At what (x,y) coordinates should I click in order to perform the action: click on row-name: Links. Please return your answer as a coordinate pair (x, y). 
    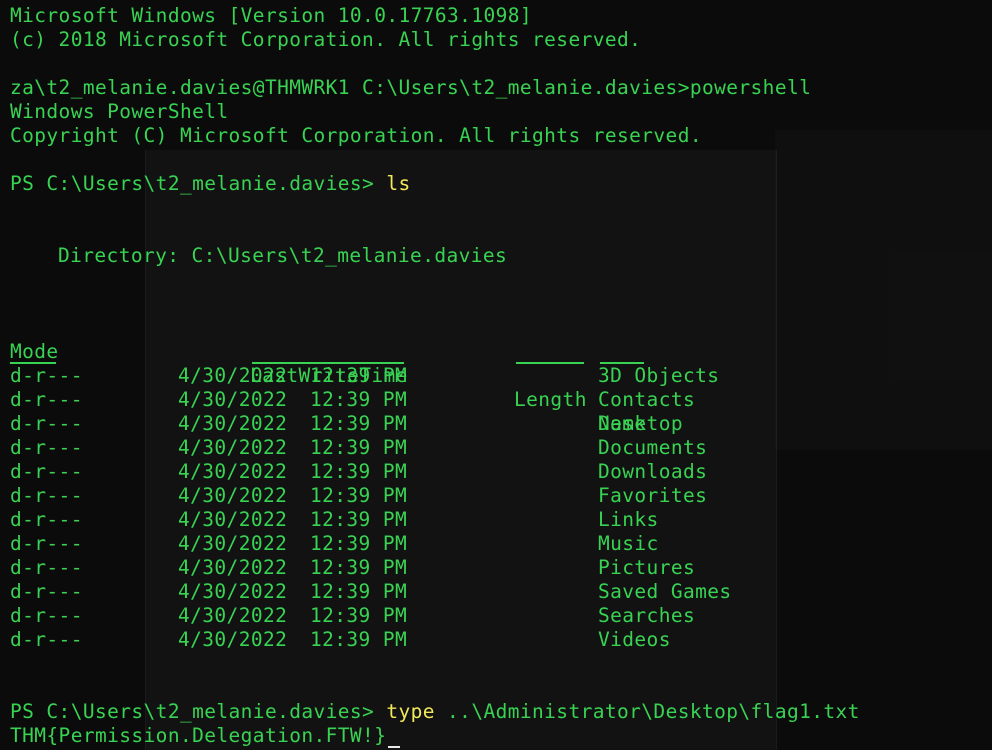
    Looking at the image, I should click on (628, 519).